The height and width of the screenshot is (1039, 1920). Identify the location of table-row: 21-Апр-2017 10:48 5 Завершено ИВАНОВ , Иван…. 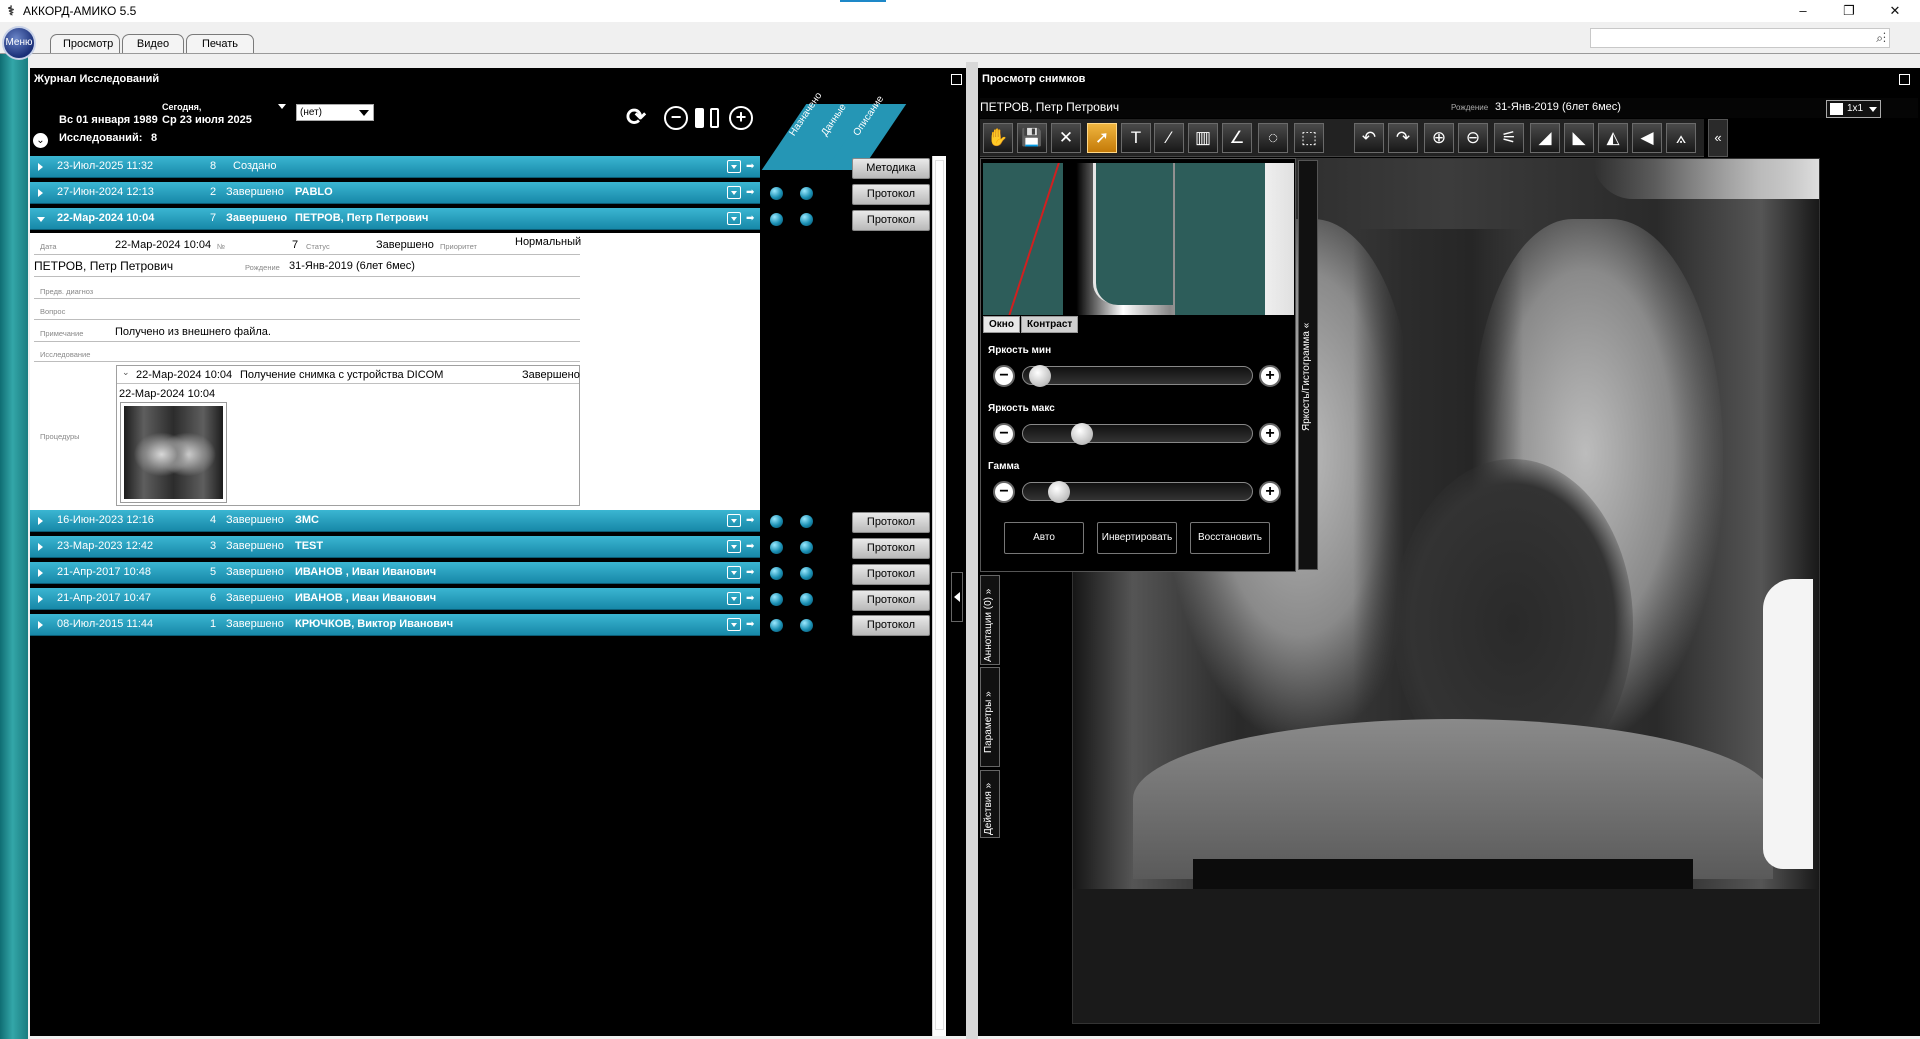
(395, 573).